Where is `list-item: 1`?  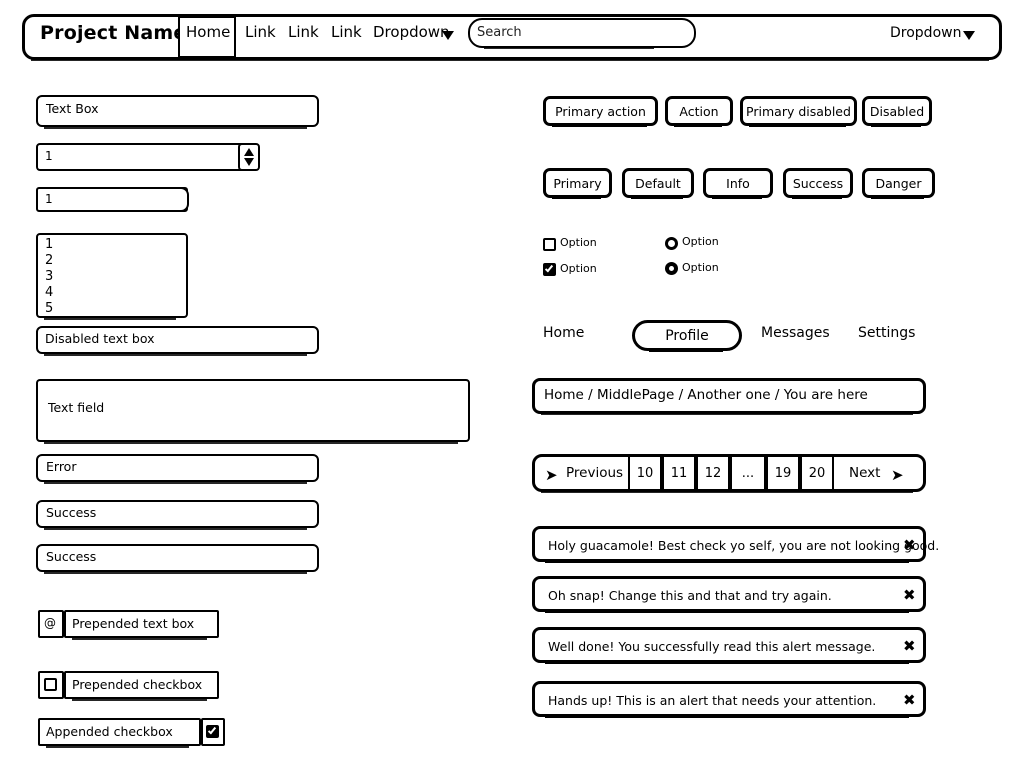 list-item: 1 is located at coordinates (49, 244).